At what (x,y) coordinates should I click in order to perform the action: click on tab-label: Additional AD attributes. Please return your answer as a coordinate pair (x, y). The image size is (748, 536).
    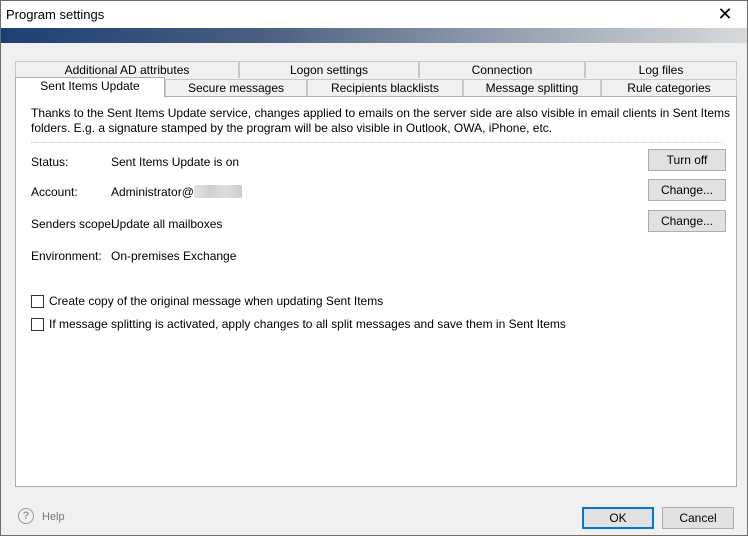
    Looking at the image, I should click on (127, 70).